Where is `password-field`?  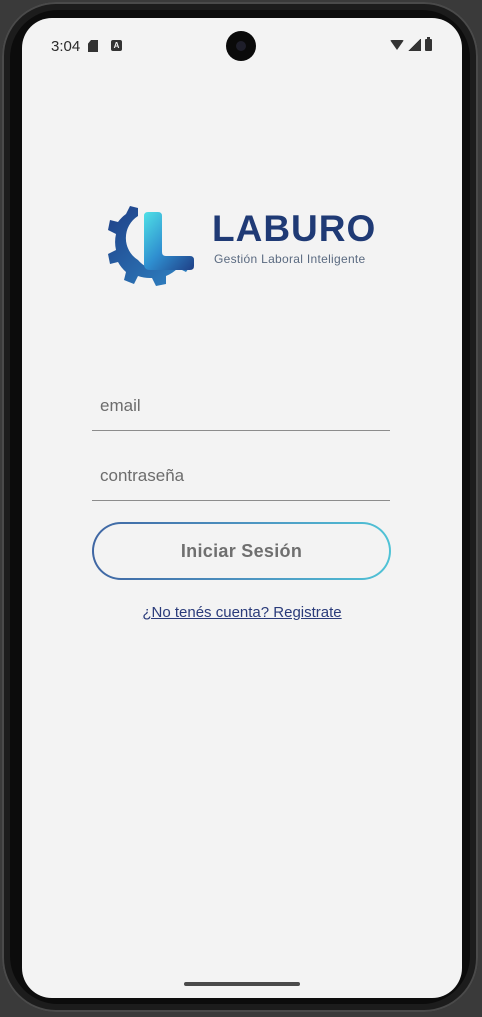
password-field is located at coordinates (241, 478).